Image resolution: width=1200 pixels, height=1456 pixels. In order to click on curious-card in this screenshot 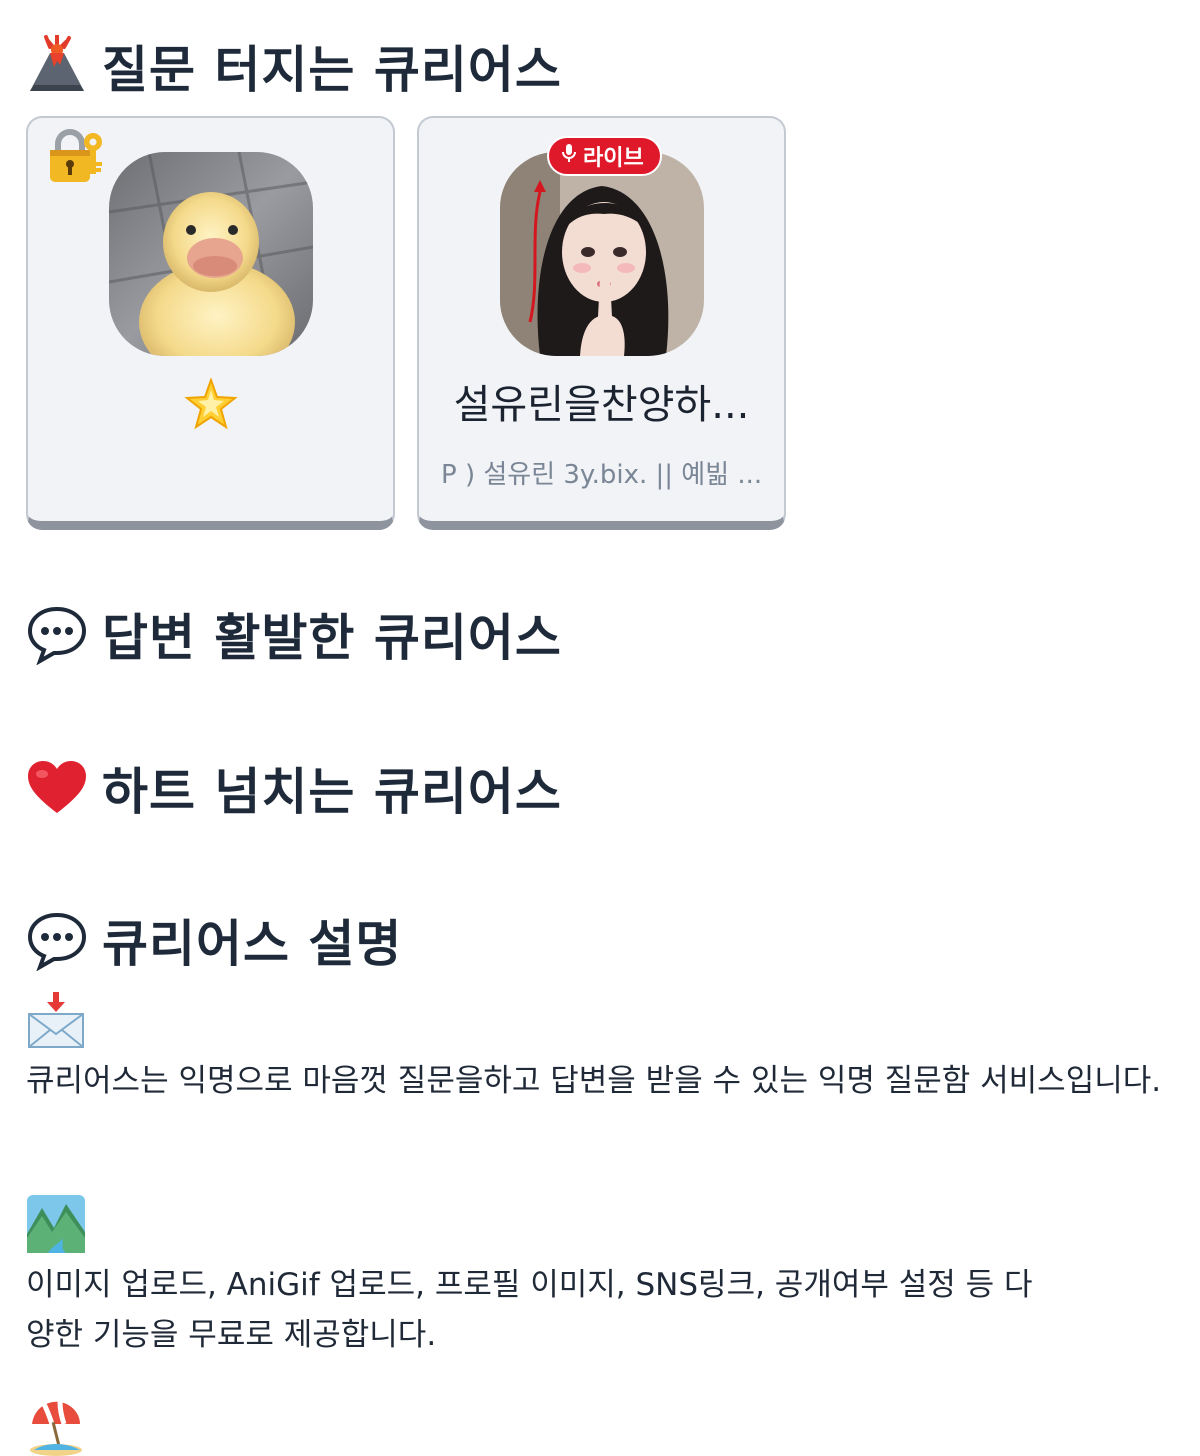, I will do `click(210, 323)`.